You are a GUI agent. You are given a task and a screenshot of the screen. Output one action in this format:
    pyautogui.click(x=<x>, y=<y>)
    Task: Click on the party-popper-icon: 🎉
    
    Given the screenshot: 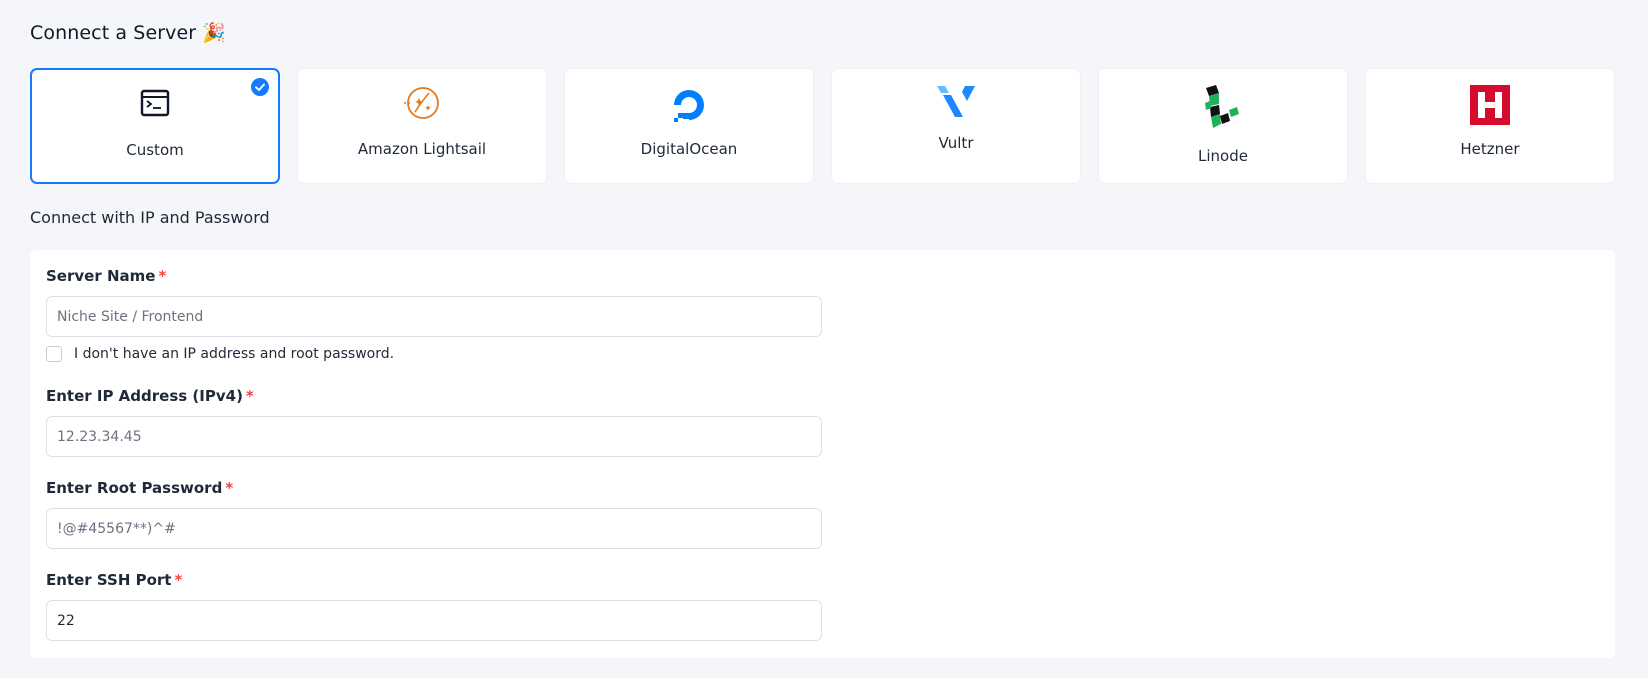 What is the action you would take?
    pyautogui.click(x=214, y=33)
    